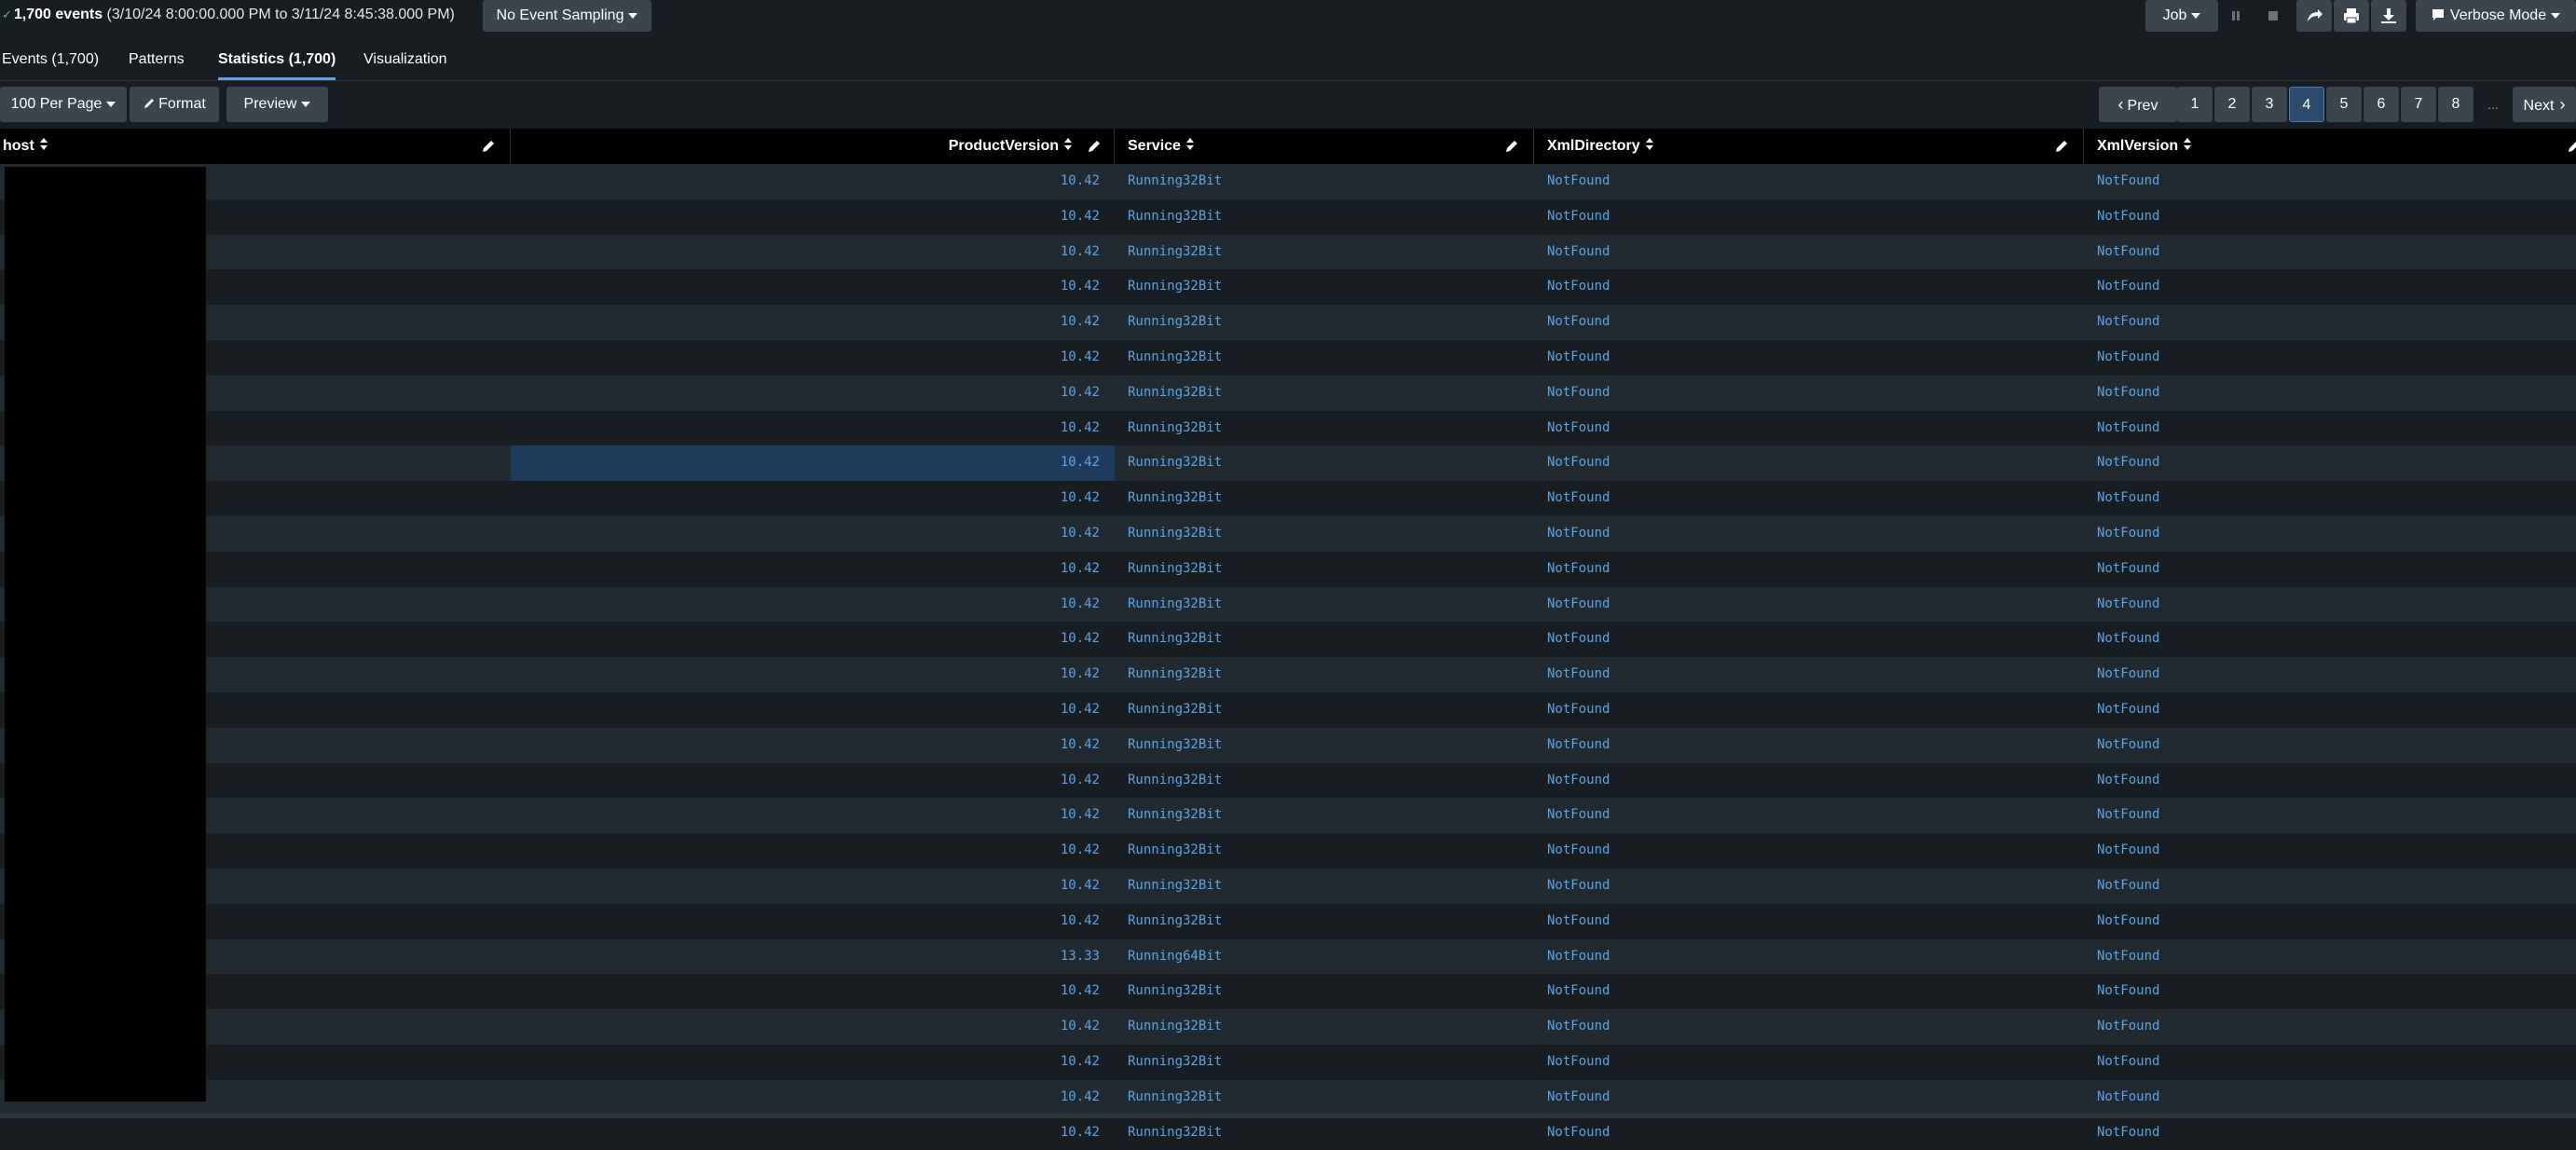  Describe the element at coordinates (2388, 16) in the screenshot. I see `export-button` at that location.